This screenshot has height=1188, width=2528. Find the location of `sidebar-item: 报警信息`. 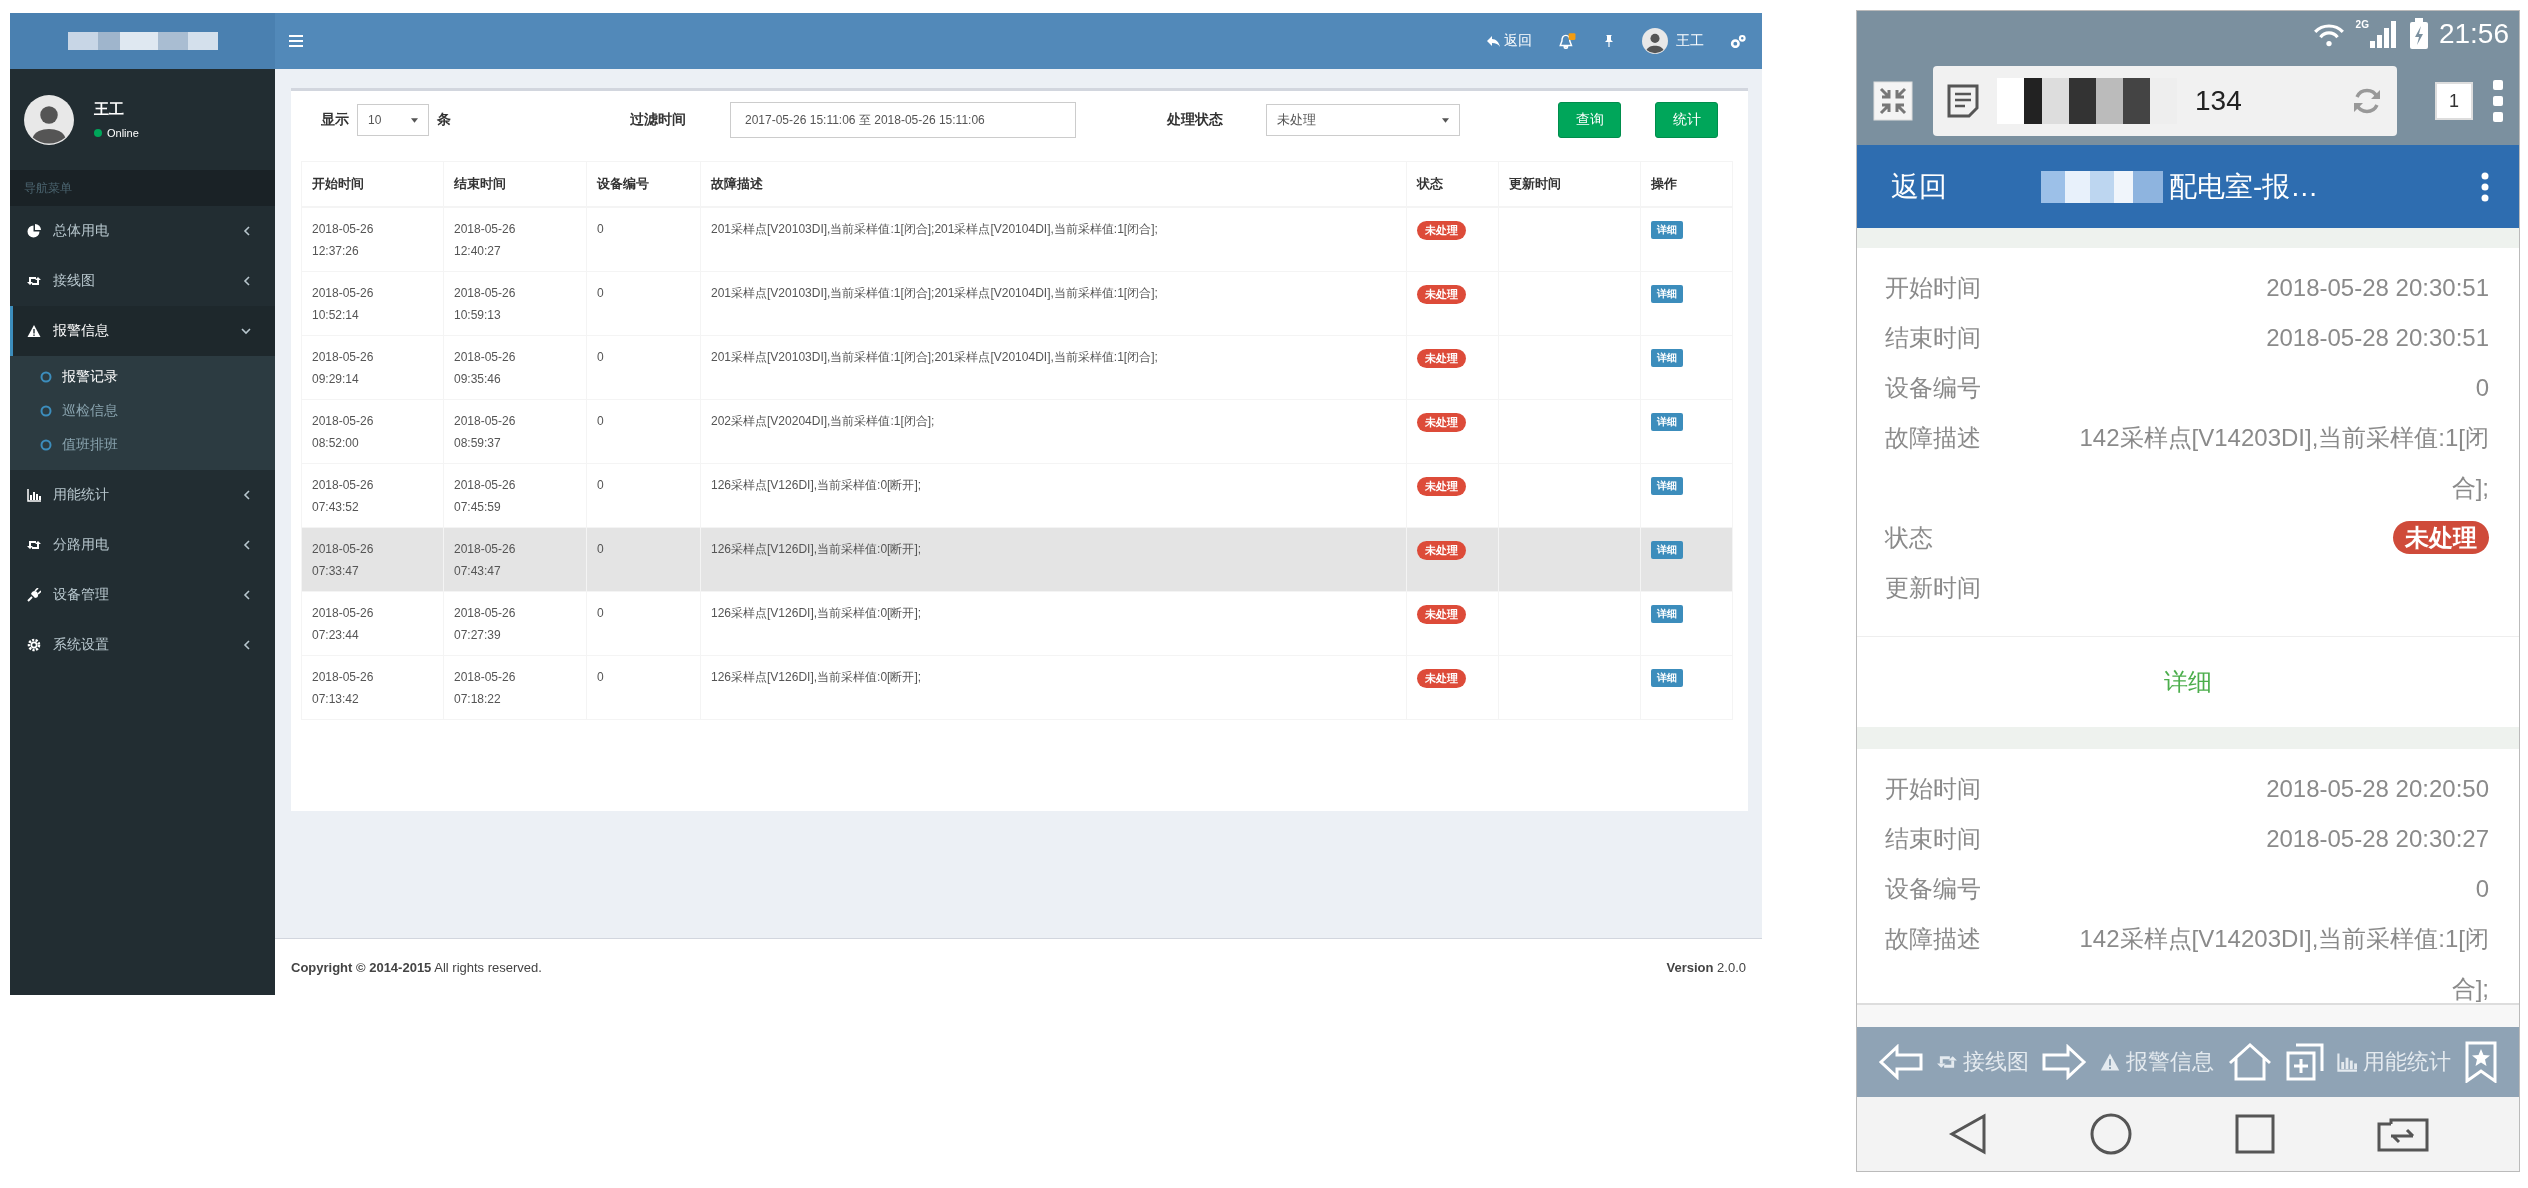

sidebar-item: 报警信息 is located at coordinates (142, 331).